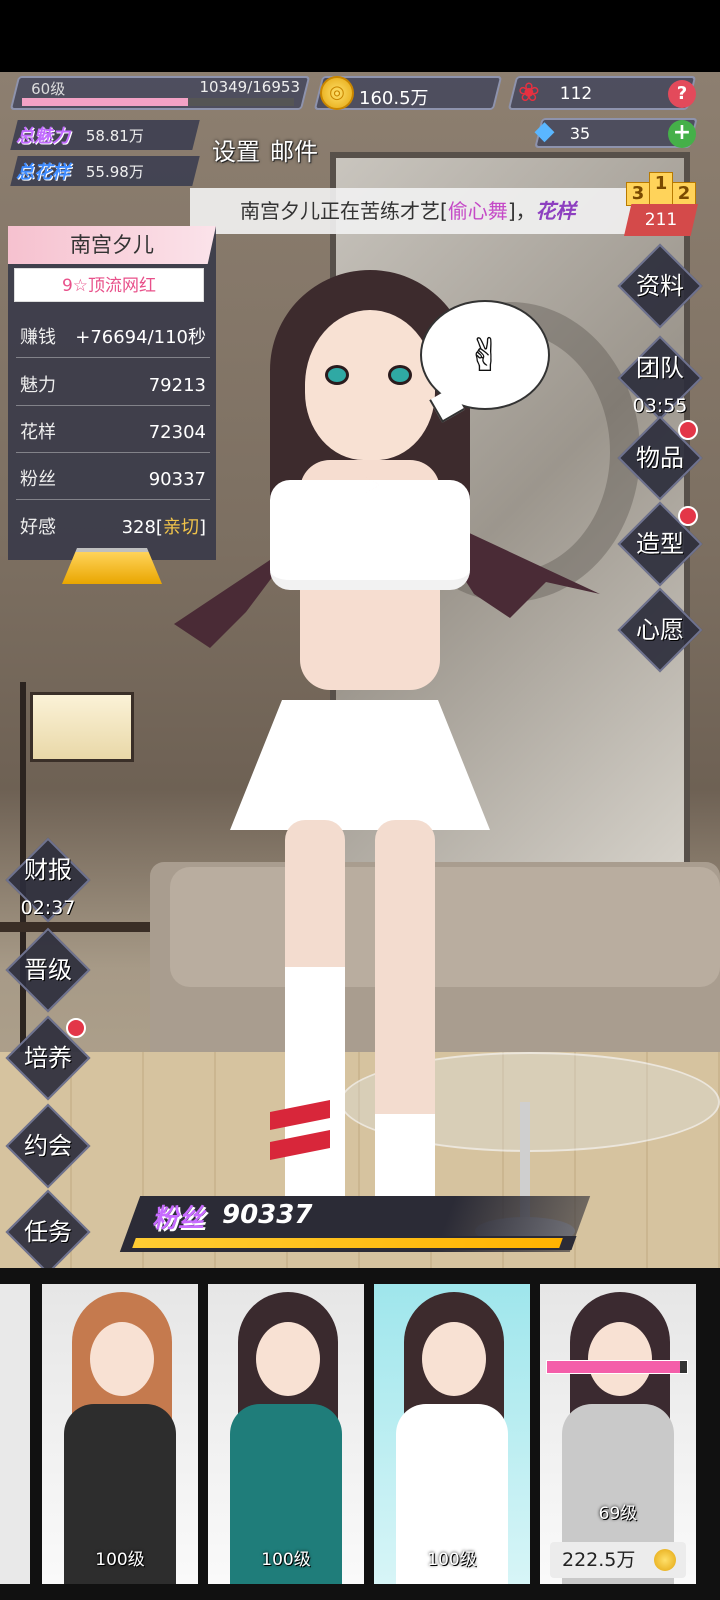 The width and height of the screenshot is (720, 1600). What do you see at coordinates (112, 245) in the screenshot?
I see `character-name: 南宫夕儿` at bounding box center [112, 245].